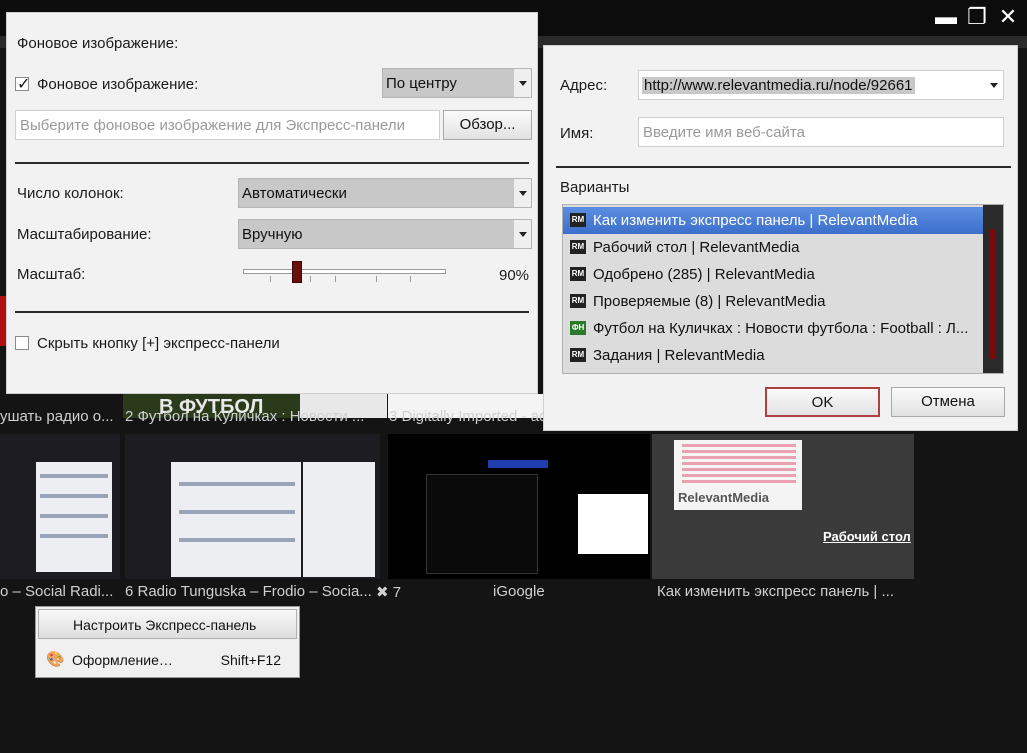 The width and height of the screenshot is (1027, 753). I want to click on columns-label: Число колонок:, so click(70, 193).